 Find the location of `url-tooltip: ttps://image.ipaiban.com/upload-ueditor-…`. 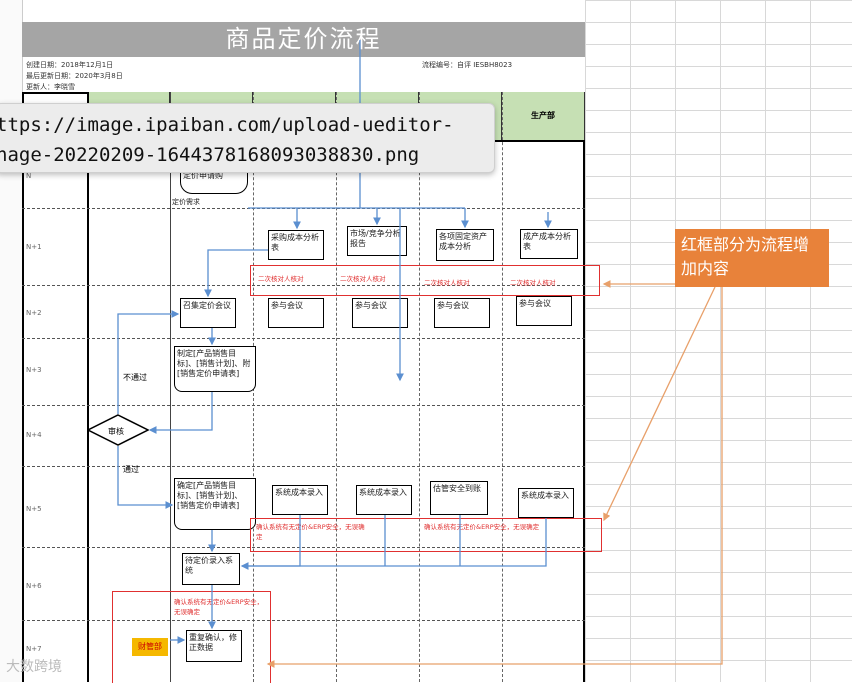

url-tooltip: ttps://image.ipaiban.com/upload-ueditor-… is located at coordinates (247, 138).